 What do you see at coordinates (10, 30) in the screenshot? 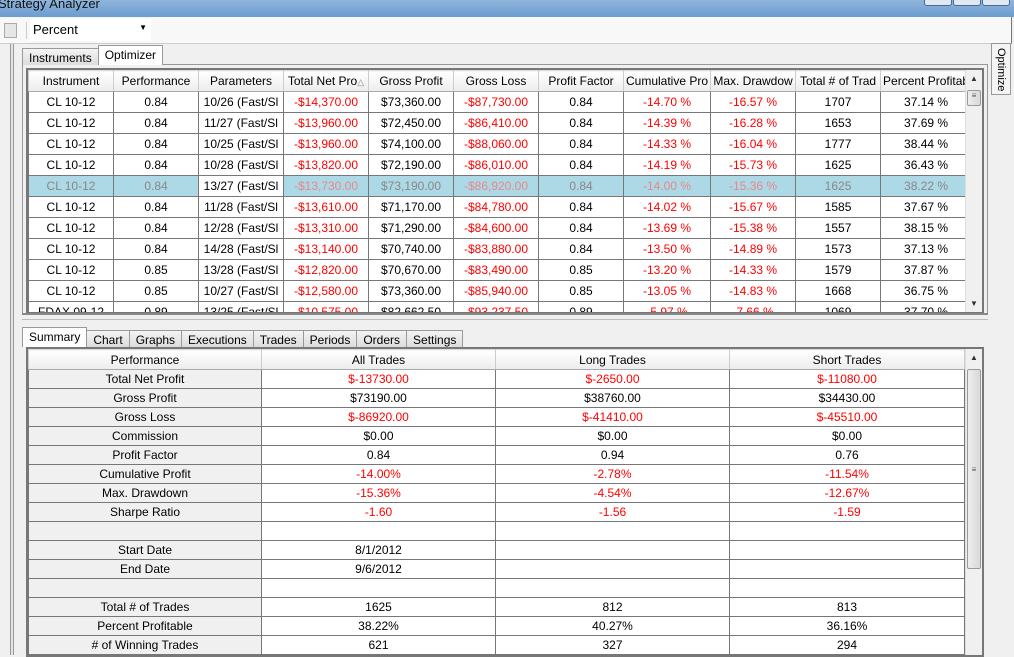
I see `document-icon` at bounding box center [10, 30].